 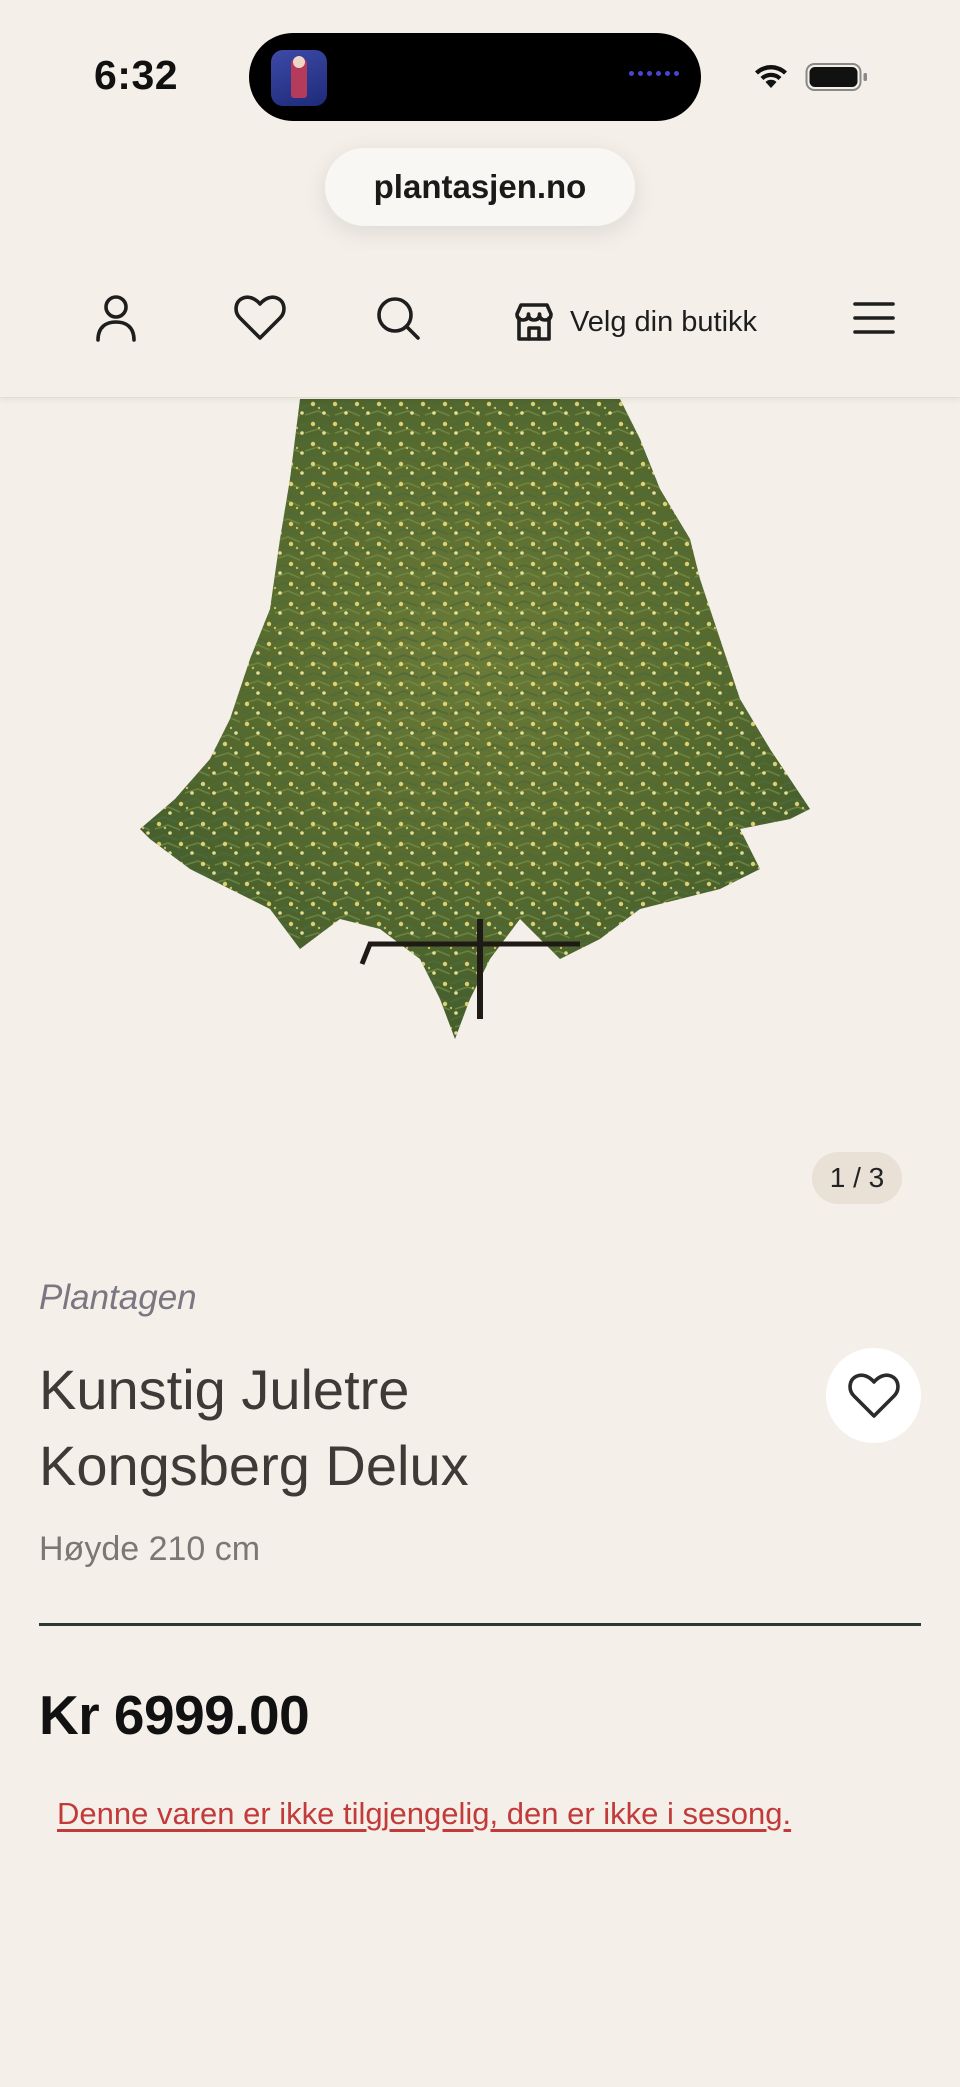 I want to click on product-brand: Plantagen, so click(x=118, y=1297).